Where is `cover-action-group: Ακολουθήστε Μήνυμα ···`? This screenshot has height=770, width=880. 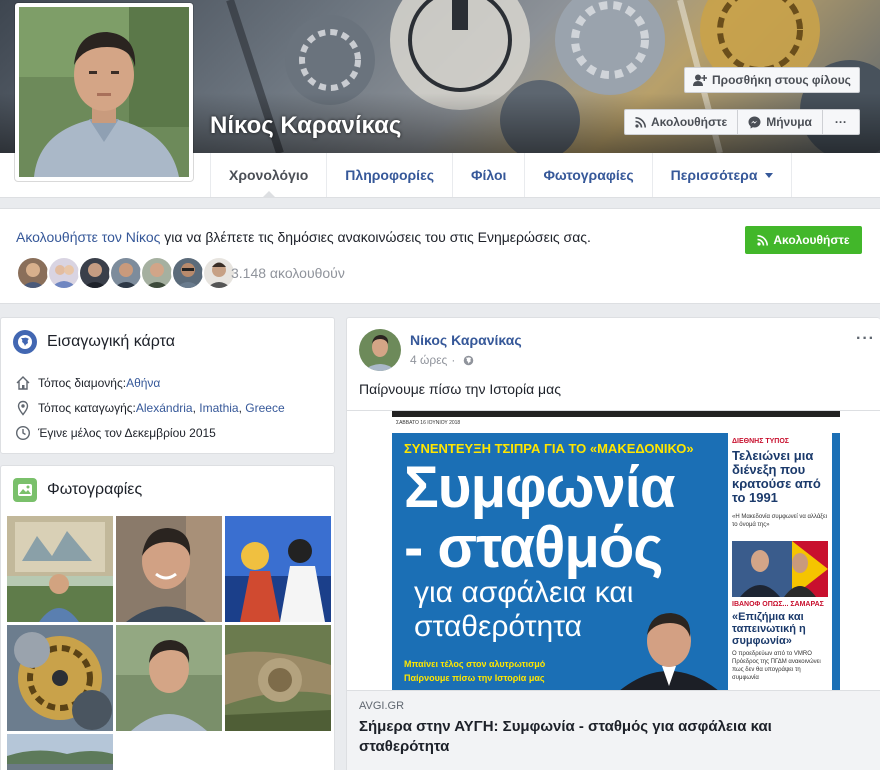 cover-action-group: Ακολουθήστε Μήνυμα ··· is located at coordinates (742, 122).